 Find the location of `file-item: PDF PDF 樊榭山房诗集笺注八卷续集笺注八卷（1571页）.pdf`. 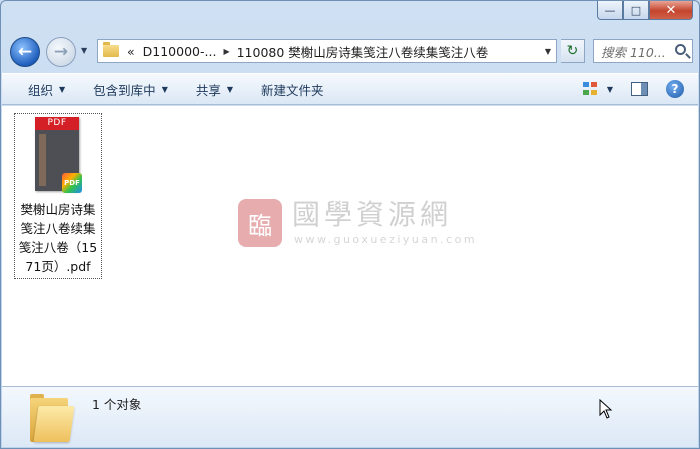

file-item: PDF PDF 樊榭山房诗集笺注八卷续集笺注八卷（1571页）.pdf is located at coordinates (58, 196).